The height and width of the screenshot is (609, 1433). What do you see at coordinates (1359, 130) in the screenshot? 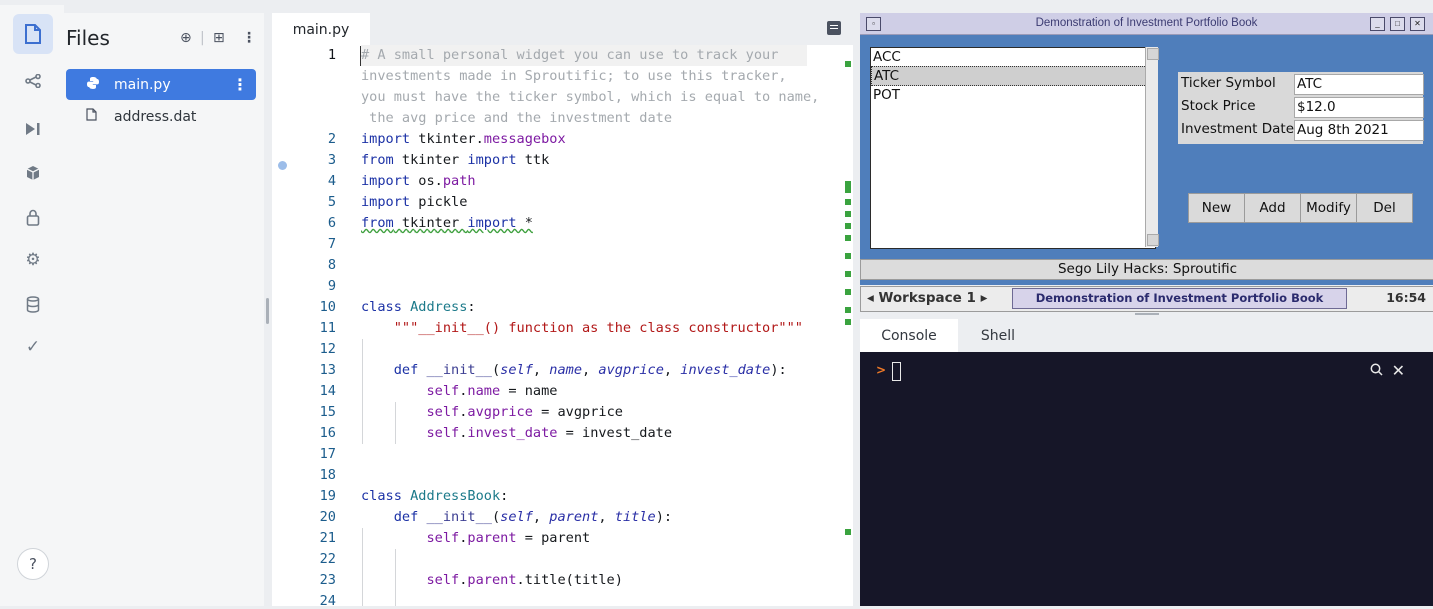
I see `date-input: Aug 8th 2021` at bounding box center [1359, 130].